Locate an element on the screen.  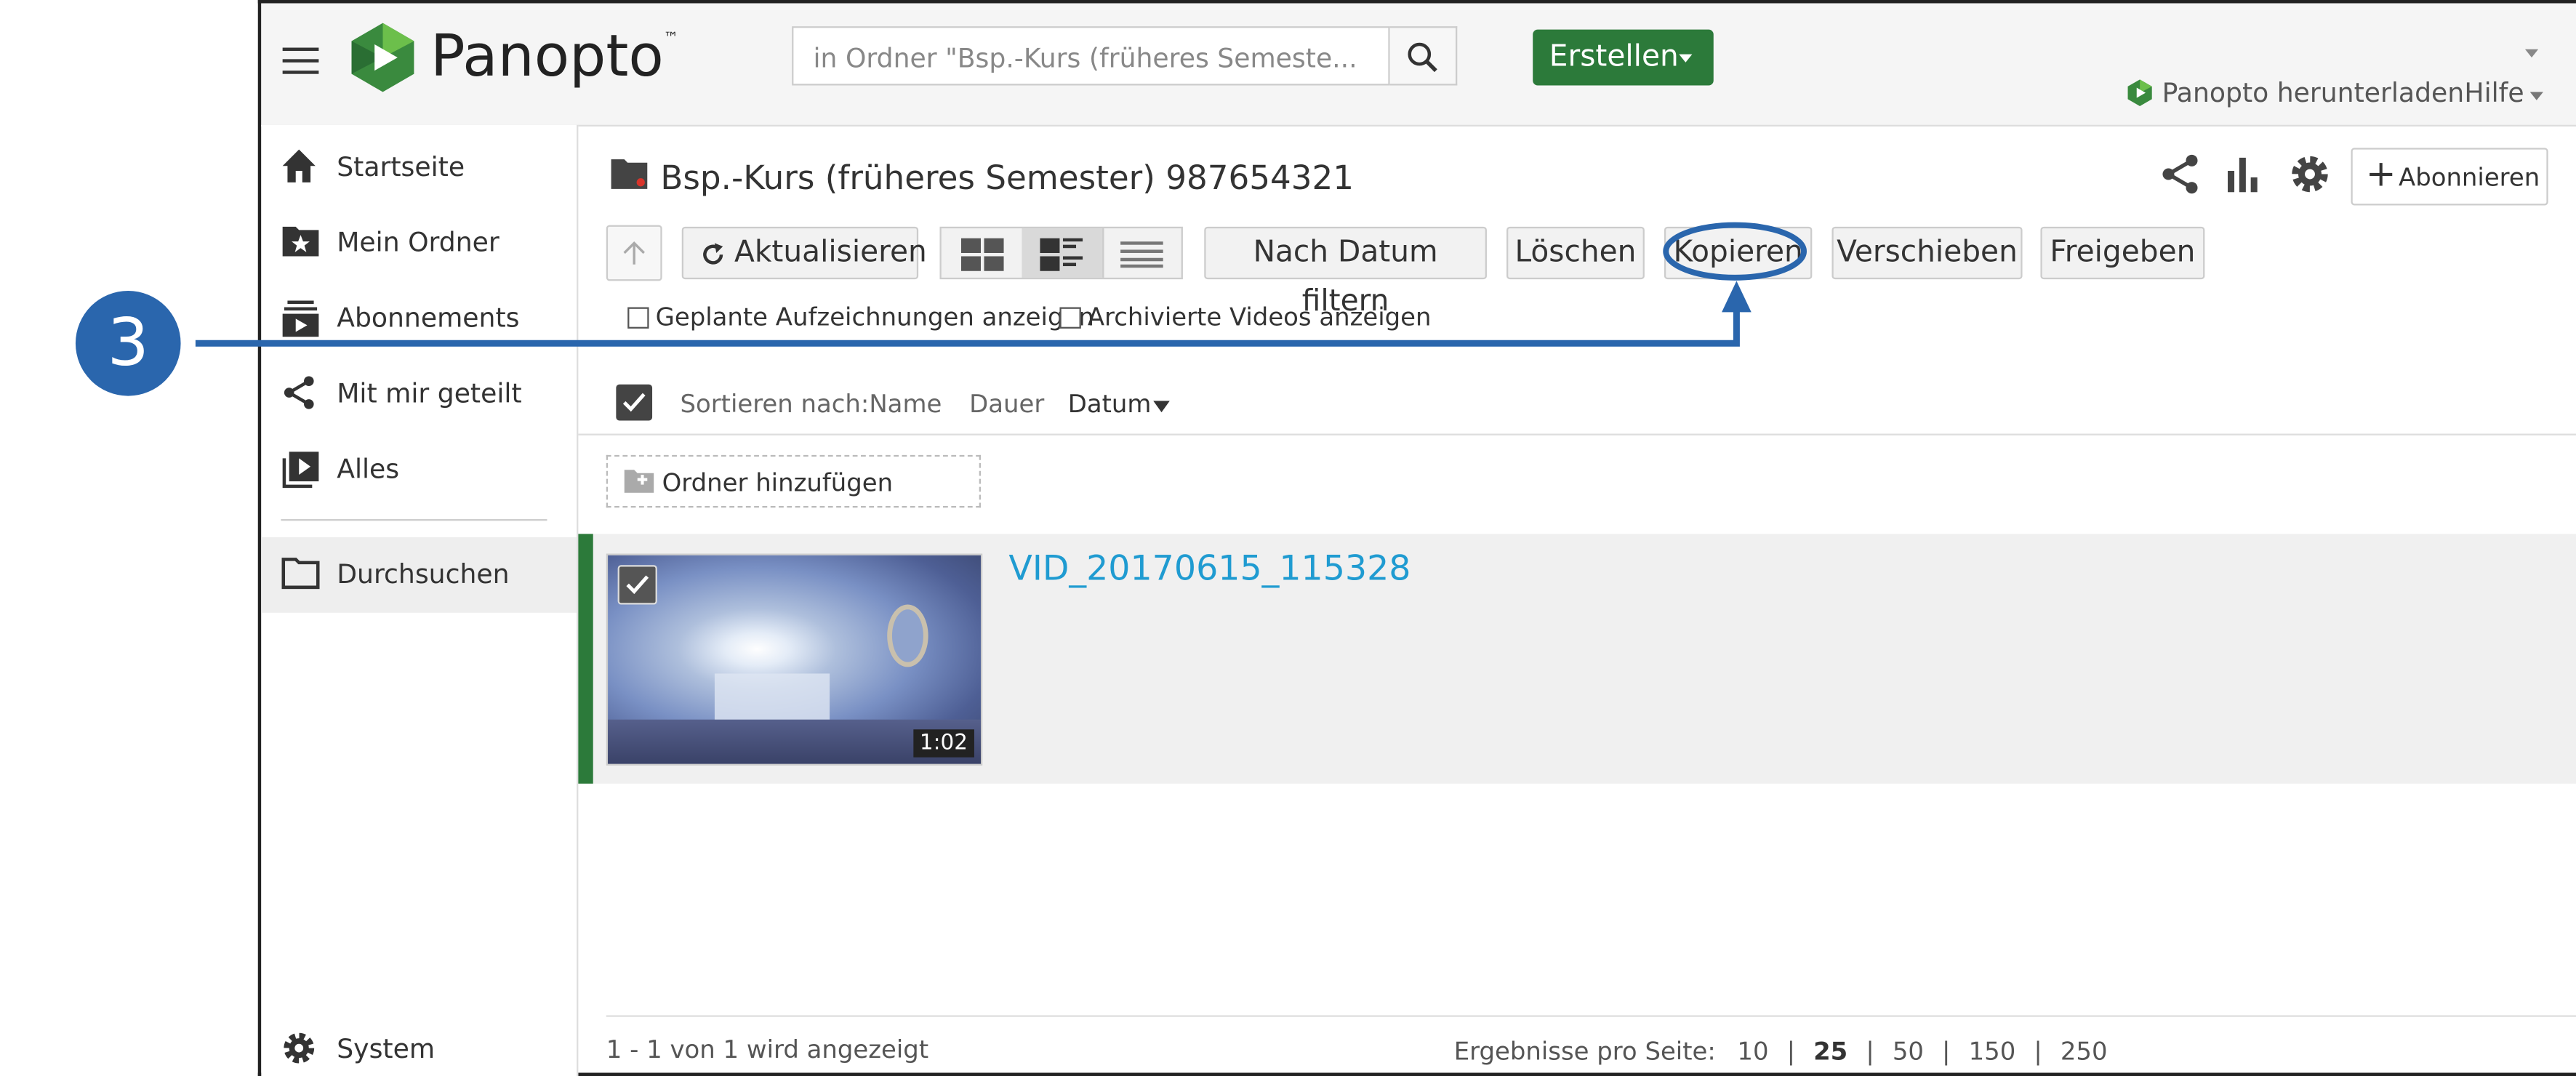
callout-line is located at coordinates (968, 326).